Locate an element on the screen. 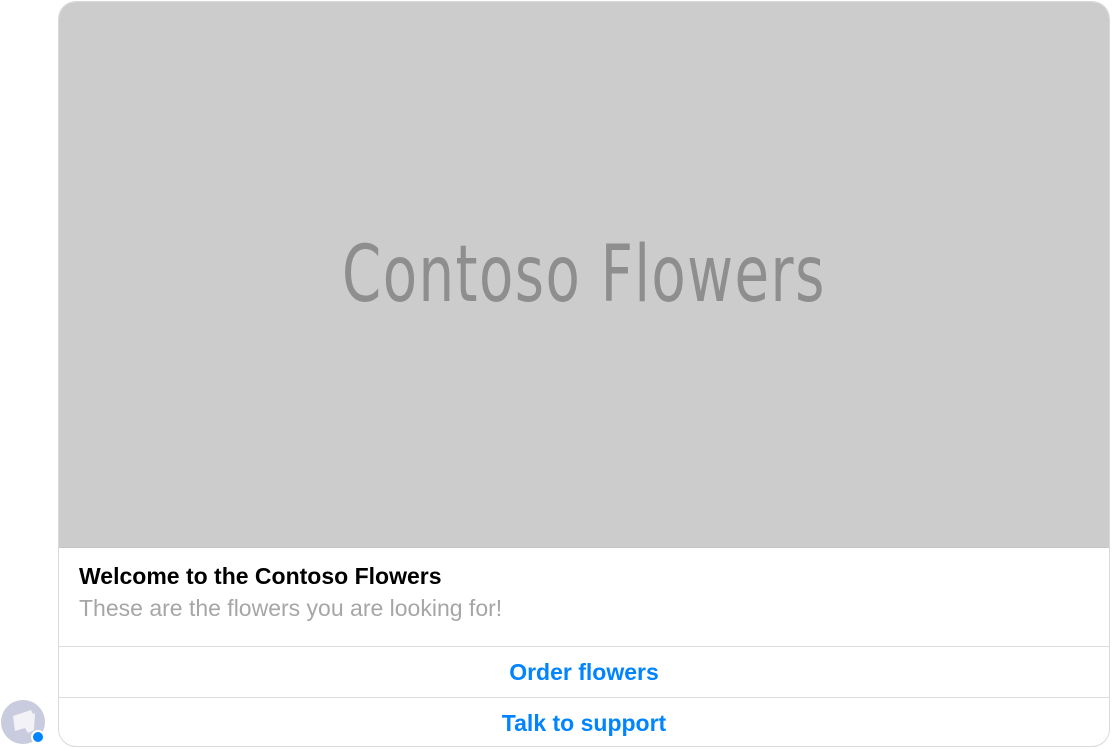  messenger-badge-icon is located at coordinates (38, 737).